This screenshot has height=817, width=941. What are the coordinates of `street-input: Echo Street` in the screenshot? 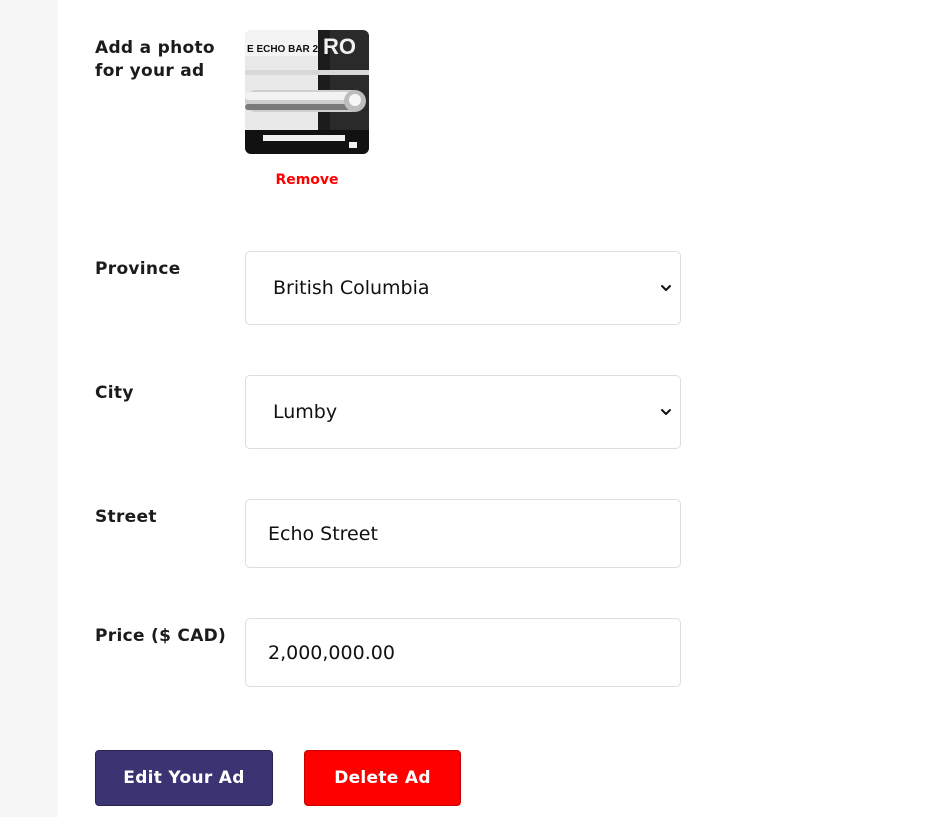 It's located at (463, 533).